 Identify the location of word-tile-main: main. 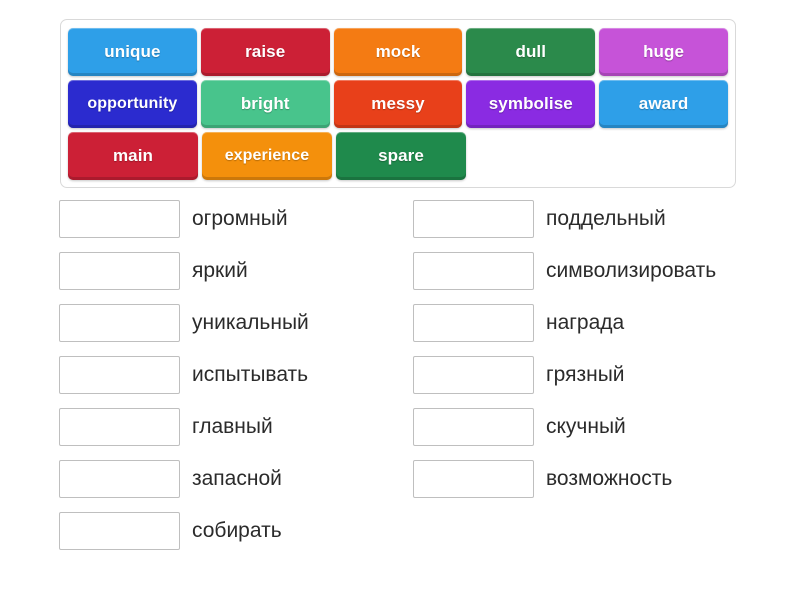
(133, 156).